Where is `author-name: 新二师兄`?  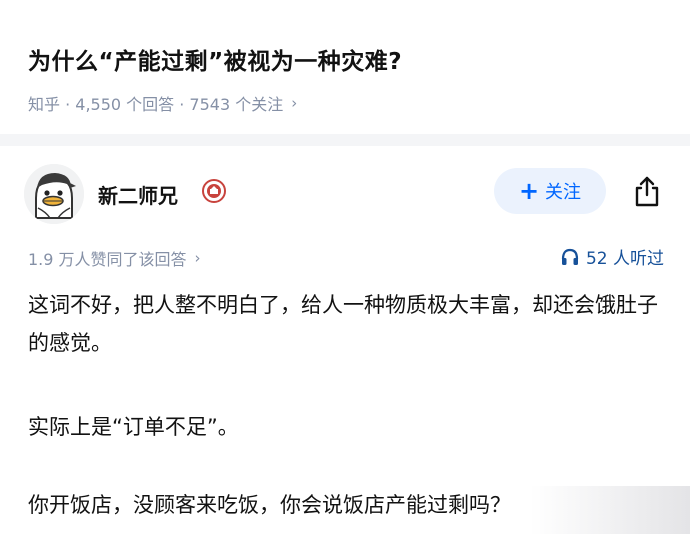
author-name: 新二师兄 is located at coordinates (138, 194).